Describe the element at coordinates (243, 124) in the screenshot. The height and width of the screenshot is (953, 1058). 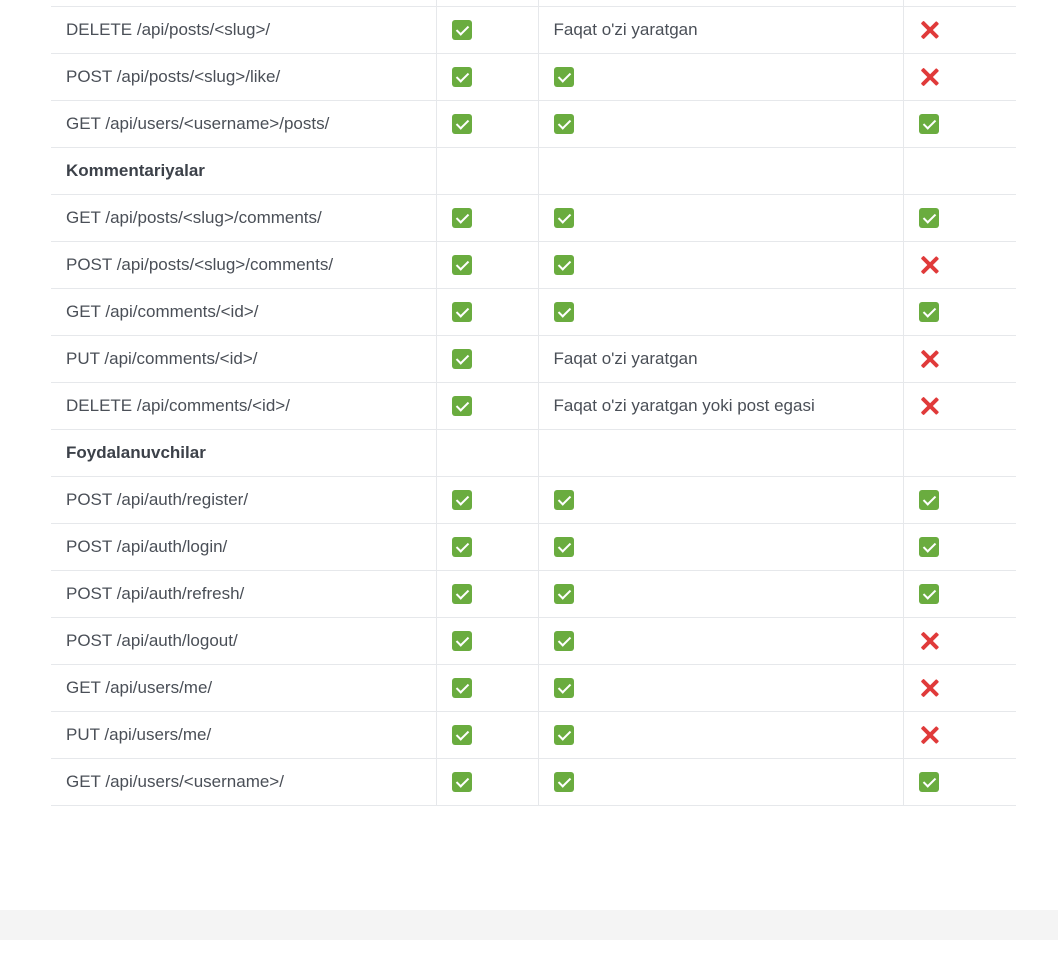
I see `endpoint-cell: GET /api/users/<username>/posts/` at that location.